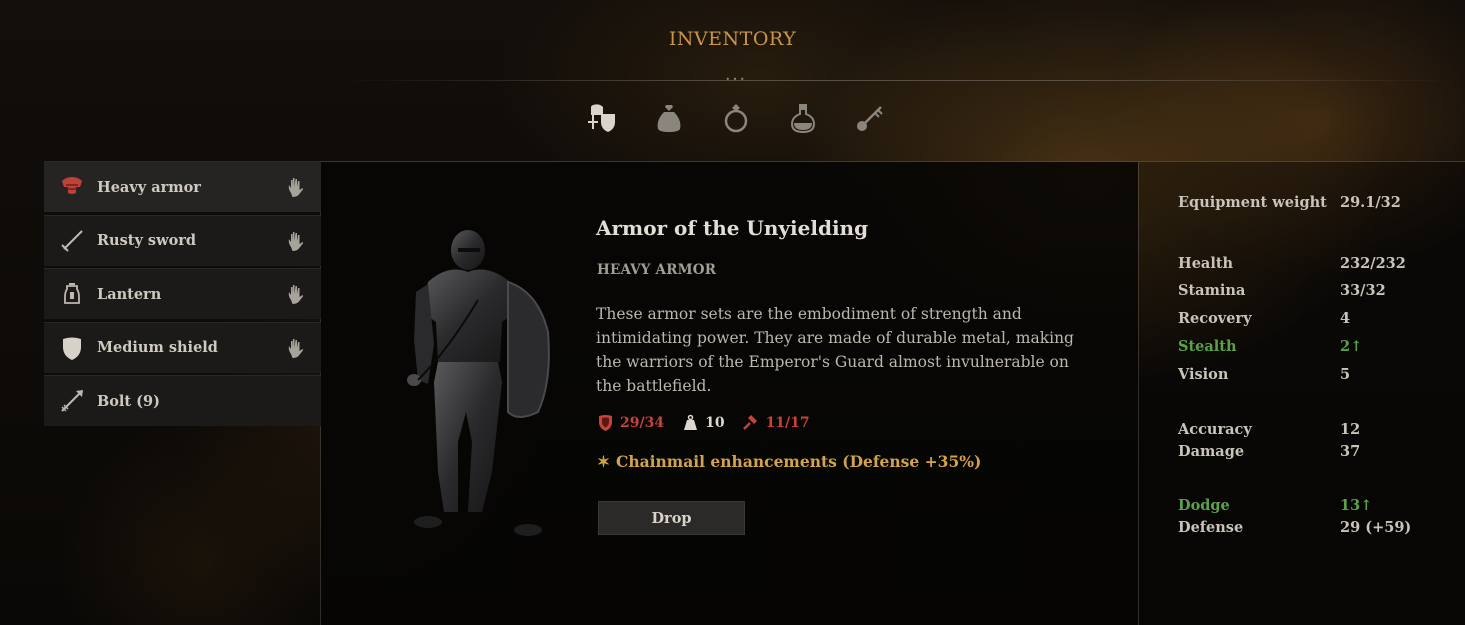  Describe the element at coordinates (1211, 451) in the screenshot. I see `stat-label-damage: Damage` at that location.